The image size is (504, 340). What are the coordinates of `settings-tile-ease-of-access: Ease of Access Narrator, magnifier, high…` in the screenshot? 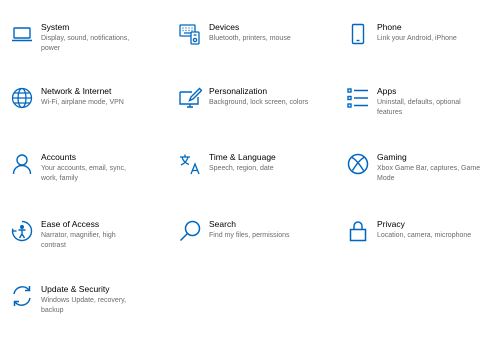 It's located at (90, 247).